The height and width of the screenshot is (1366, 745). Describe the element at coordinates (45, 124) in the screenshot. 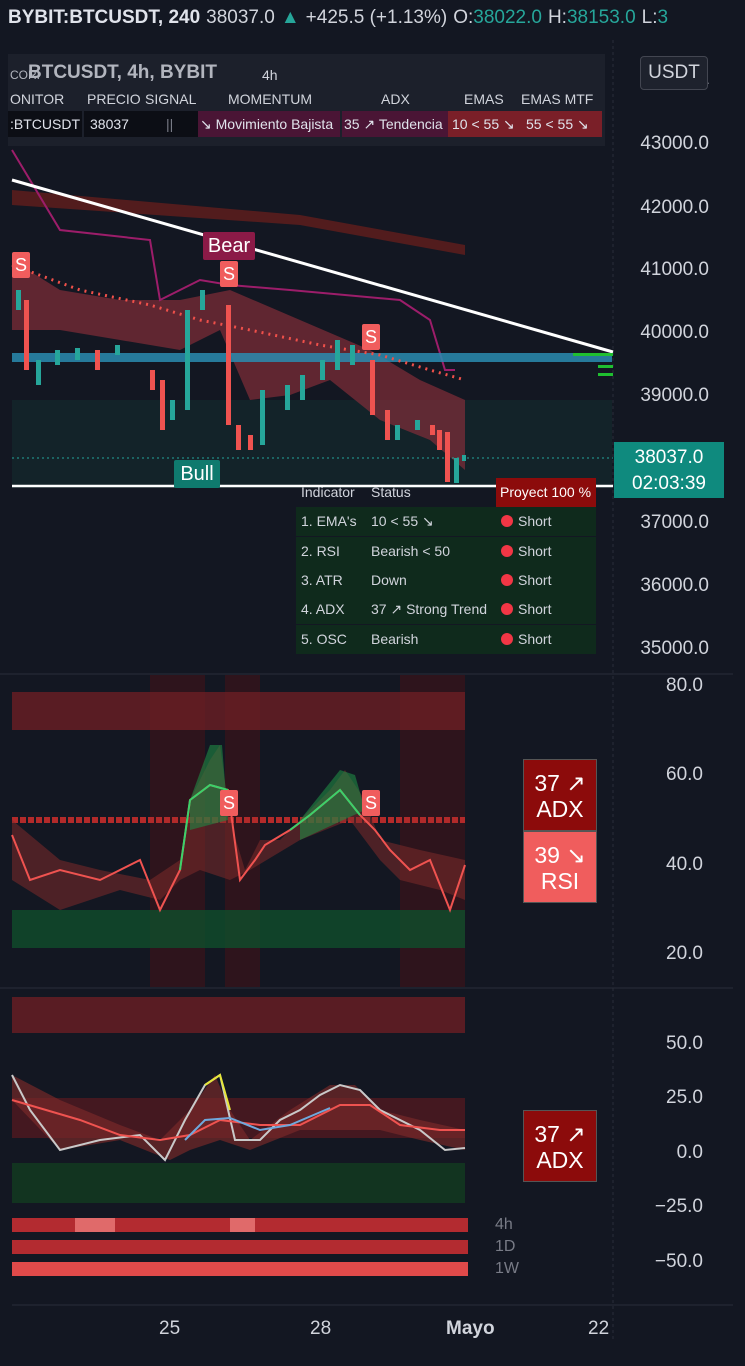

I see `cell-symbol: :BTCUSDT` at that location.